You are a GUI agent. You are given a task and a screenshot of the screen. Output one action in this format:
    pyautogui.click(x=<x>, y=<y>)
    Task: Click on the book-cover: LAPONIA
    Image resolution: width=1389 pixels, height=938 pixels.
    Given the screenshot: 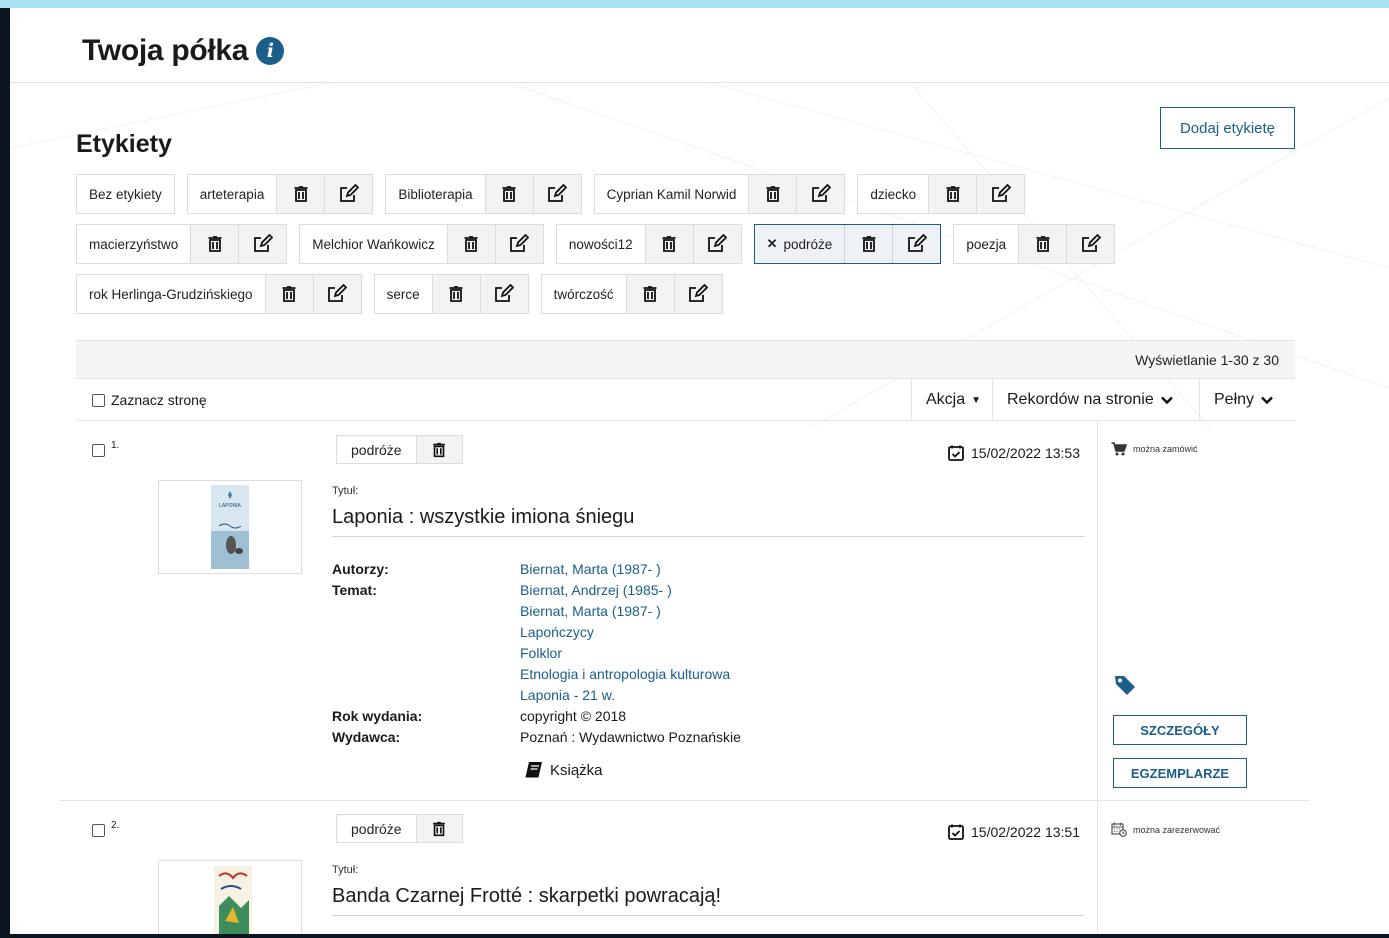 What is the action you would take?
    pyautogui.click(x=230, y=527)
    